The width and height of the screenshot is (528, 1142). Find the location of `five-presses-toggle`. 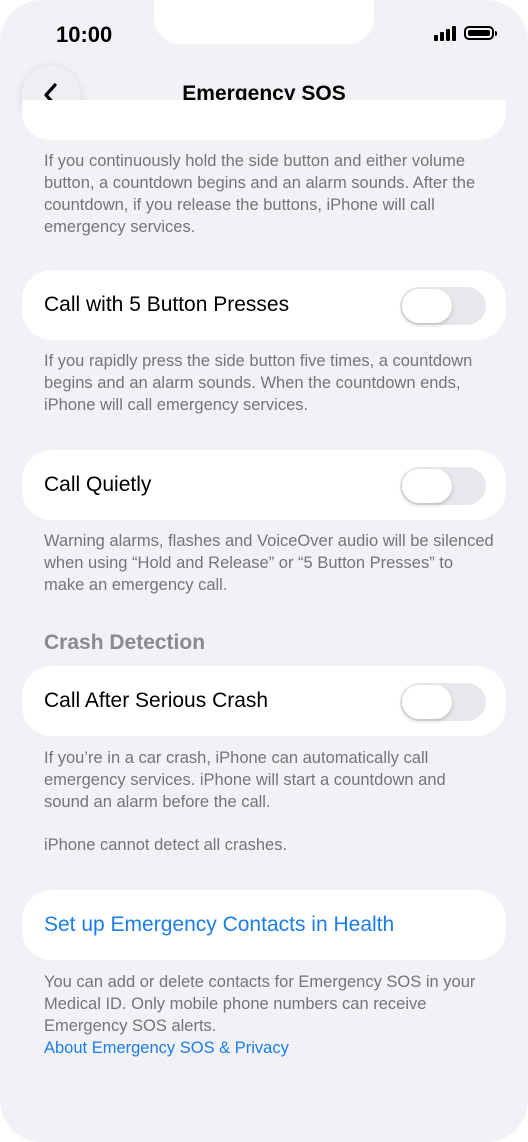

five-presses-toggle is located at coordinates (443, 306).